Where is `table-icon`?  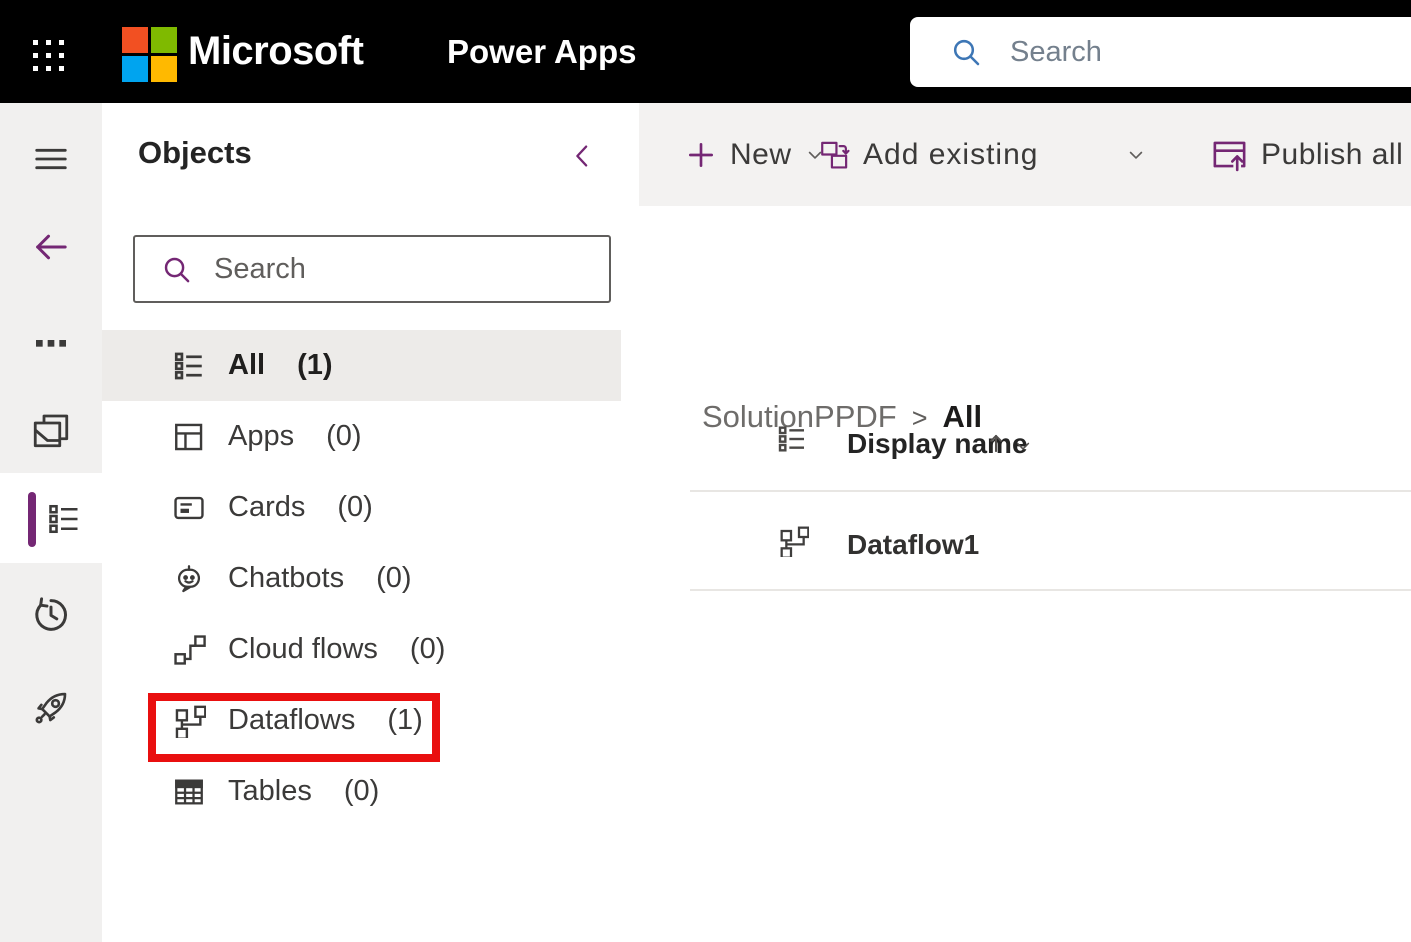 table-icon is located at coordinates (189, 792).